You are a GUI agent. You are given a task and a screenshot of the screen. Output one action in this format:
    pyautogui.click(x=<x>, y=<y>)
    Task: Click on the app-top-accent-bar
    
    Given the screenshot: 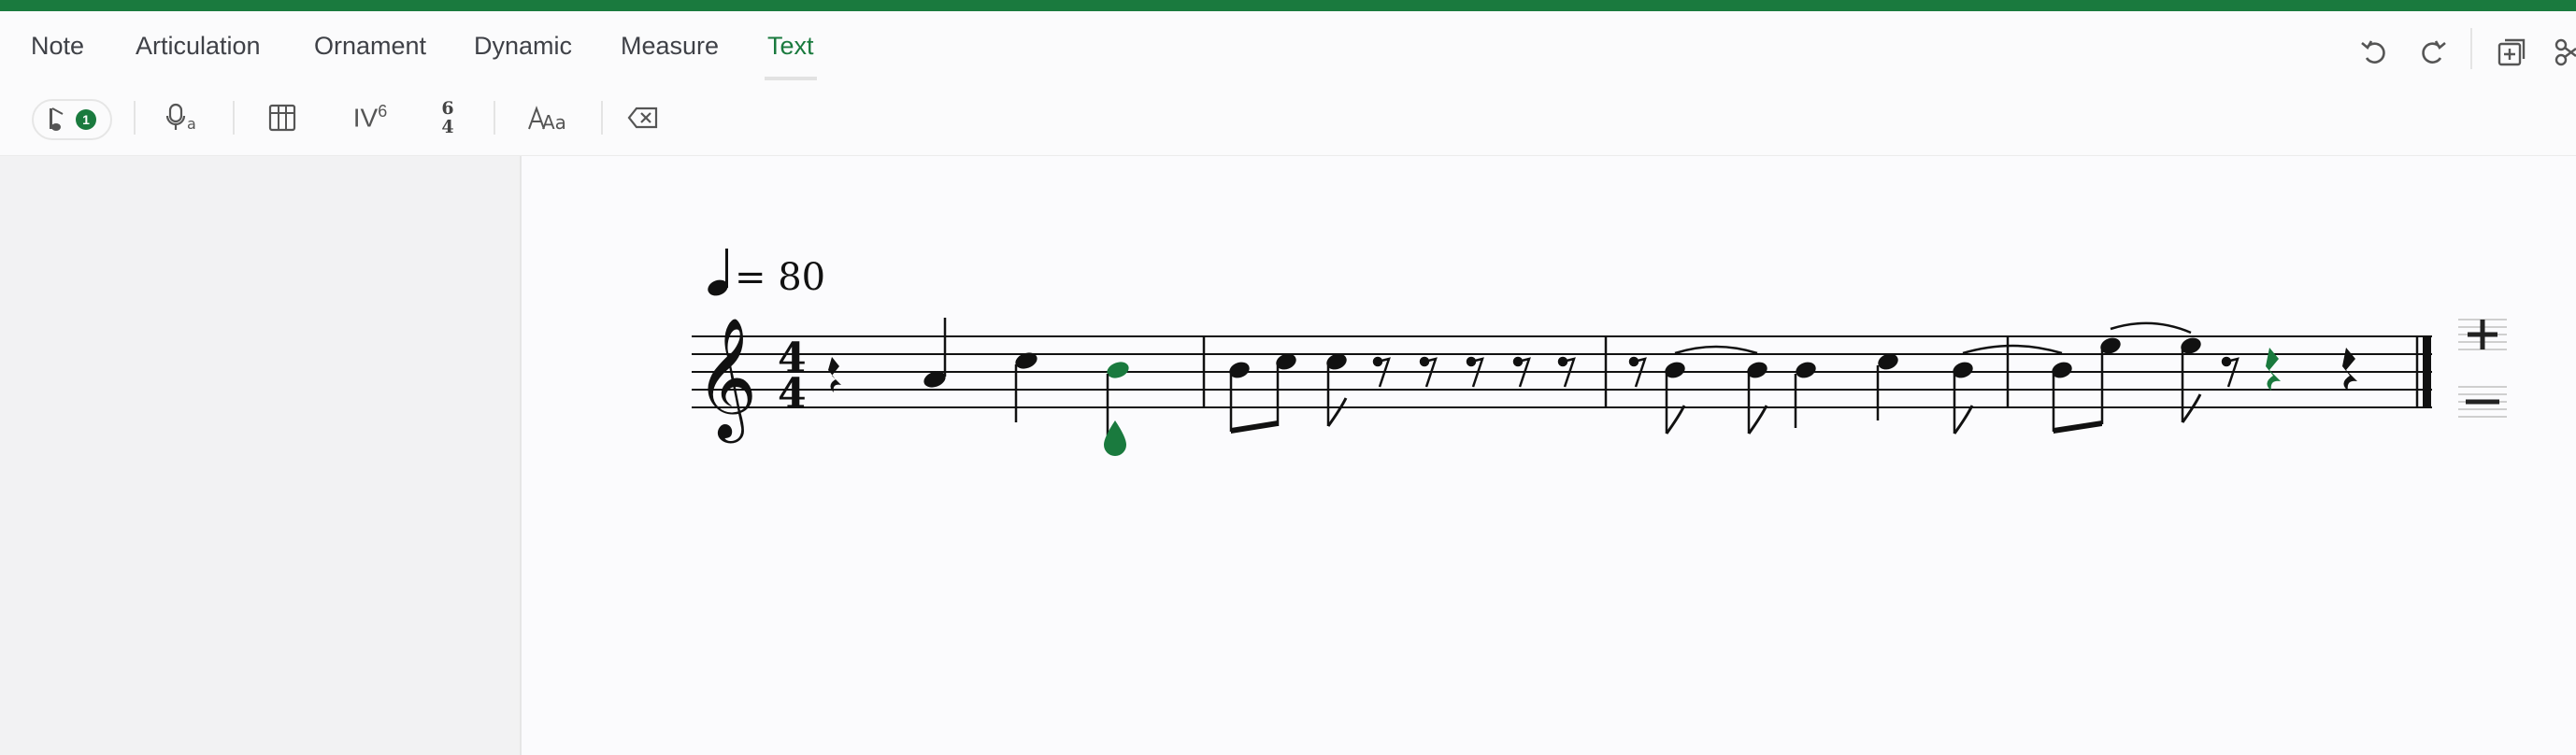 What is the action you would take?
    pyautogui.click(x=1288, y=5)
    